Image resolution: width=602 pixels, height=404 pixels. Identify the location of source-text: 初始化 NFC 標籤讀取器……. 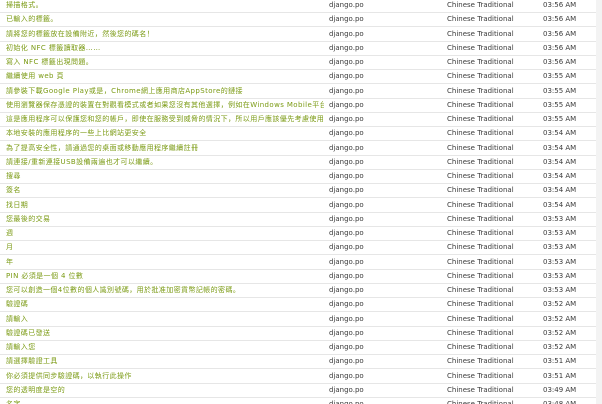
(165, 48).